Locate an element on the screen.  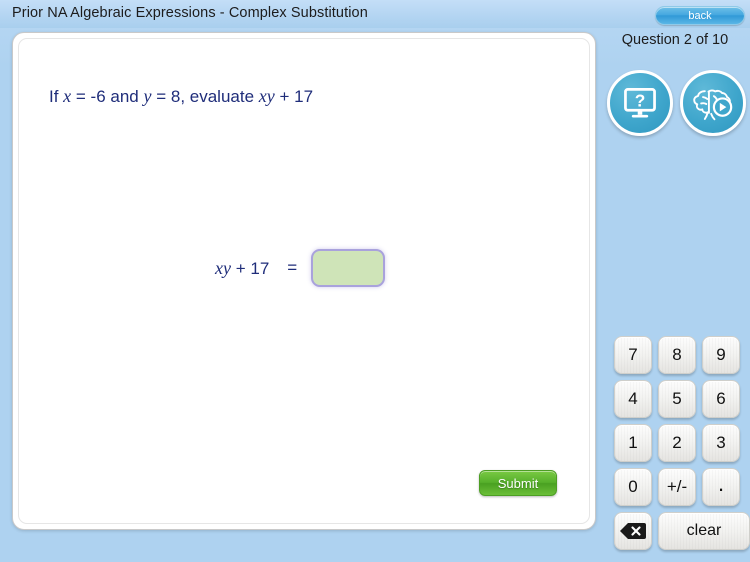
key-2: 2 is located at coordinates (677, 443).